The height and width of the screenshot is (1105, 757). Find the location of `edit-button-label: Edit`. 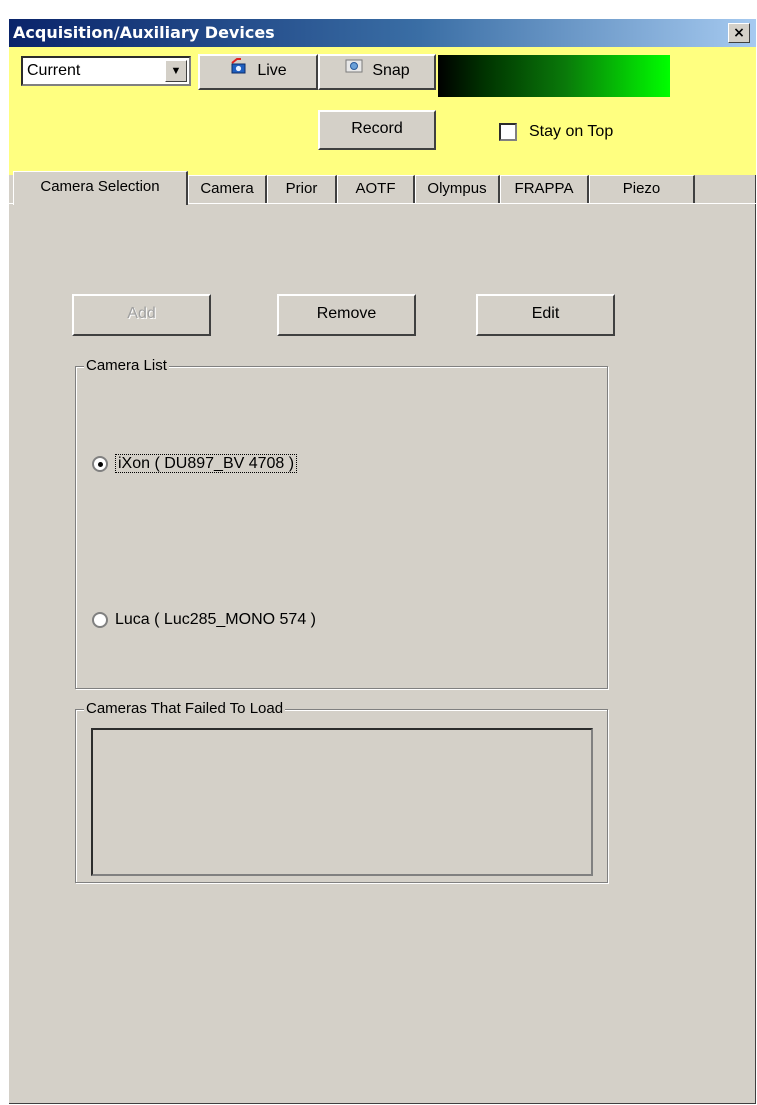

edit-button-label: Edit is located at coordinates (545, 313).